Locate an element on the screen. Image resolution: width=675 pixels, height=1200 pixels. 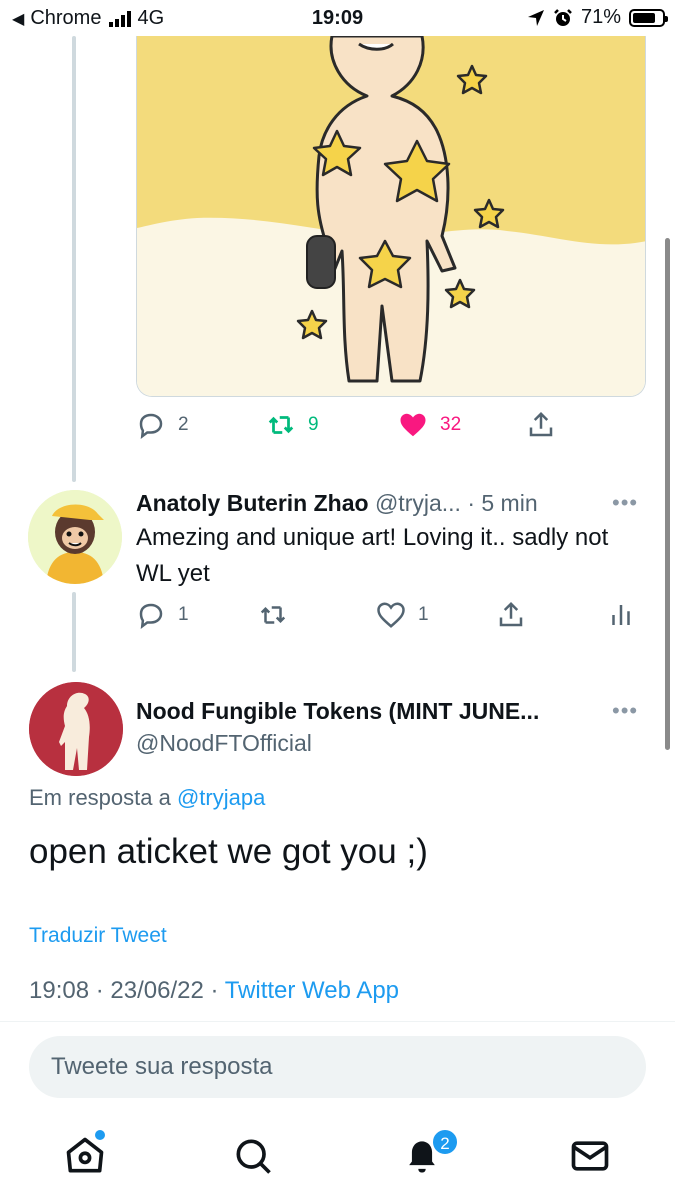
status-bar: ◀ Chrome 4G 19:09 71% is located at coordinates (337, 18).